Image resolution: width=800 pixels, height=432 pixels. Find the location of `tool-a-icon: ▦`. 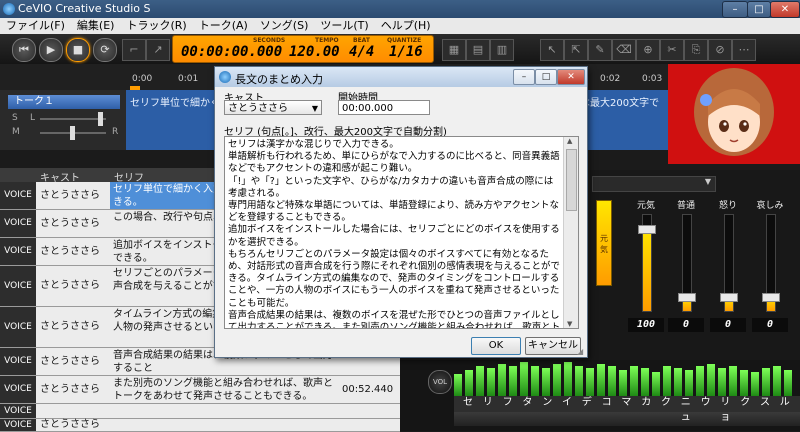

tool-a-icon: ▦ is located at coordinates (454, 50).